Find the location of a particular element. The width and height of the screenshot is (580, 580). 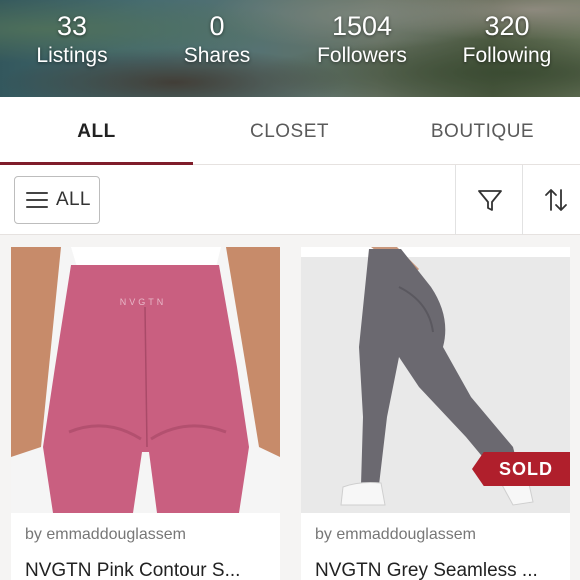

category-label: ALL is located at coordinates (73, 199).